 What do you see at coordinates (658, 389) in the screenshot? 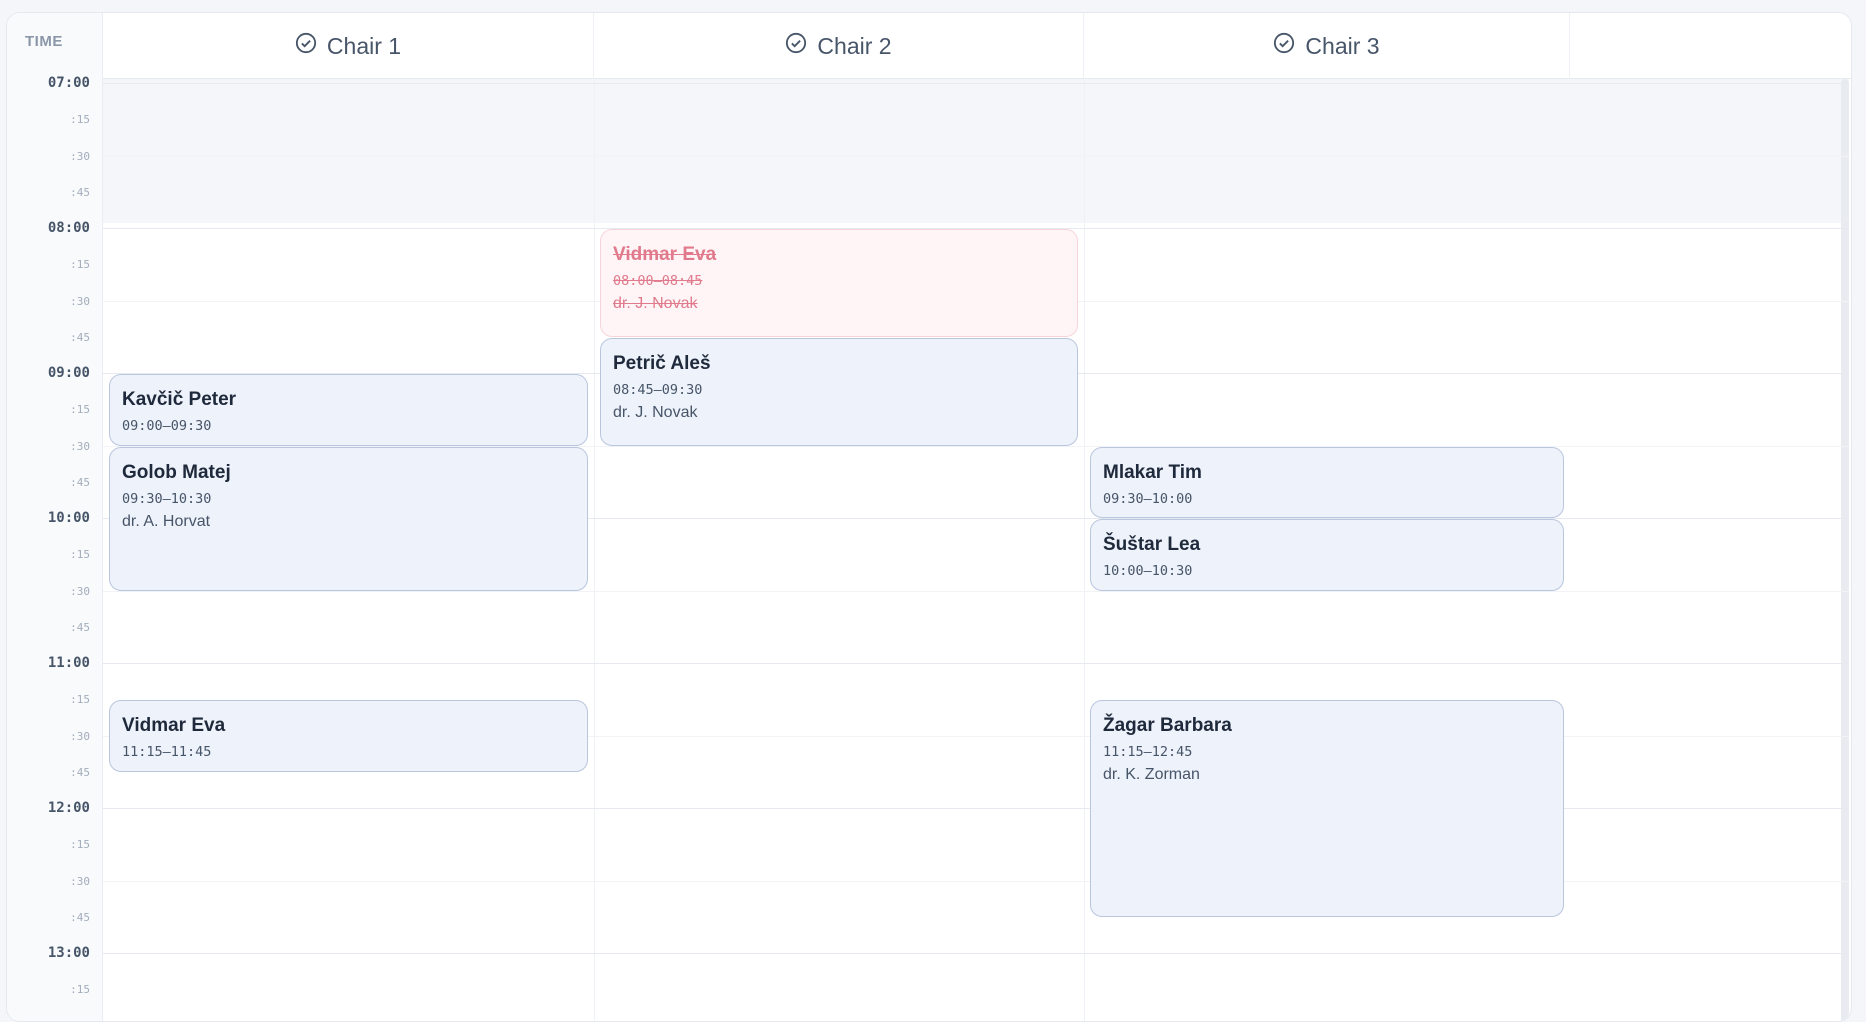
I see `appointment-time-range: 08:45–09:30` at bounding box center [658, 389].